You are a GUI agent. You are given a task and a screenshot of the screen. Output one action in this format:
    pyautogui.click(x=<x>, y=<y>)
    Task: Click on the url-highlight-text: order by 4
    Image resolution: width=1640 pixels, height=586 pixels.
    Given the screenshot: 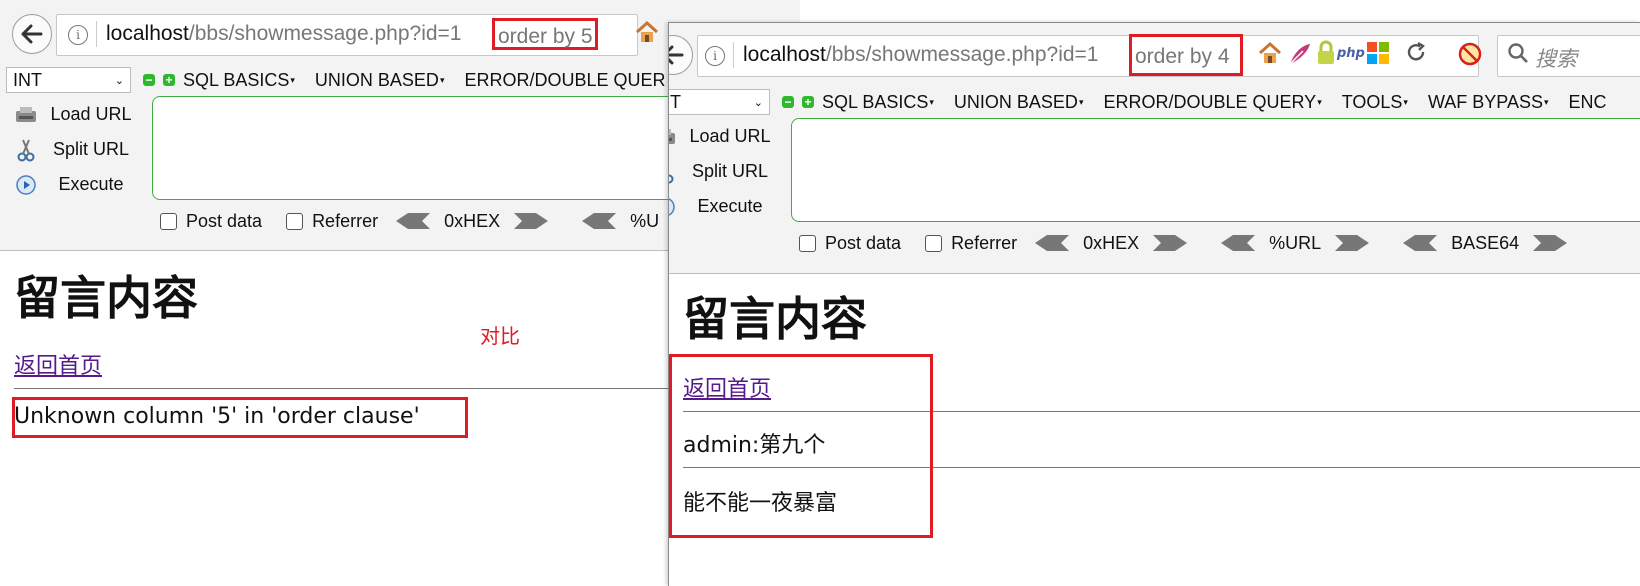 What is the action you would take?
    pyautogui.click(x=1182, y=56)
    